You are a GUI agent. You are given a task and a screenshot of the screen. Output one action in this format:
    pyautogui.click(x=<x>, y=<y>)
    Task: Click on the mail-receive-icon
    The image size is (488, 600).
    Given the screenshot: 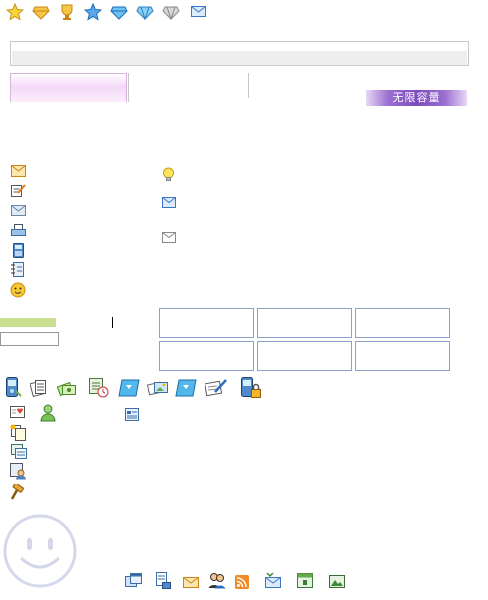 What is the action you would take?
    pyautogui.click(x=273, y=580)
    